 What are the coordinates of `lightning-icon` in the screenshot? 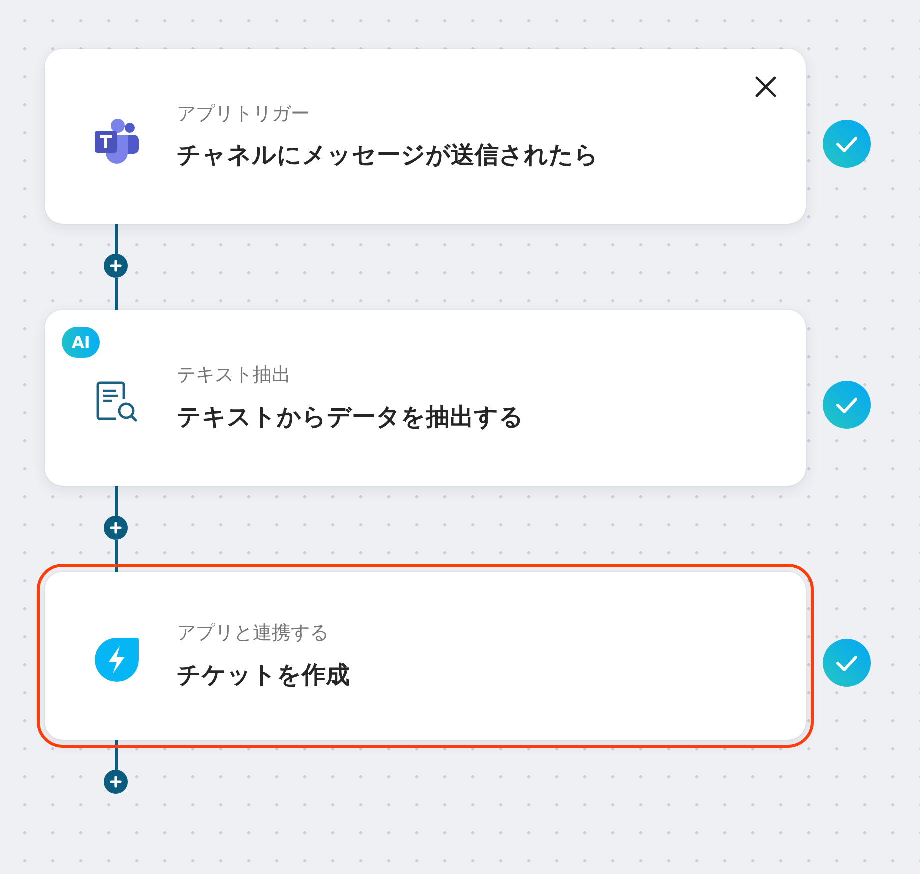 It's located at (117, 660).